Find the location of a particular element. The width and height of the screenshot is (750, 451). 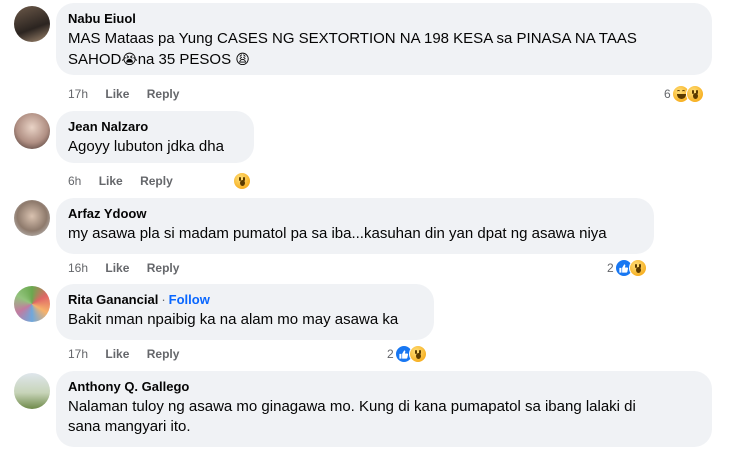

comment-timestamp: 16h is located at coordinates (78, 268).